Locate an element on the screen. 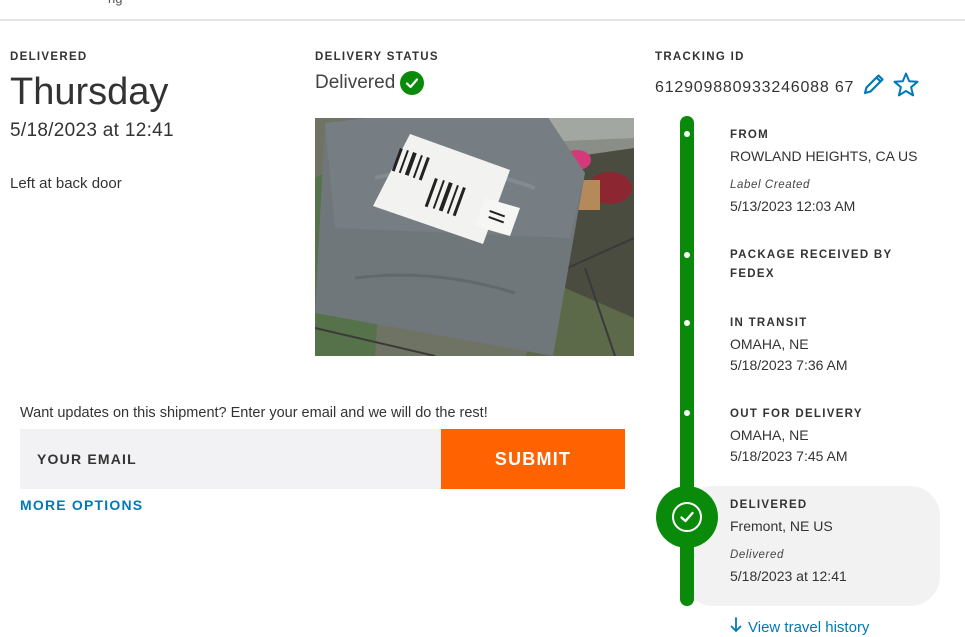  tracking-id-row: 612909880933246088 67 is located at coordinates (787, 87).